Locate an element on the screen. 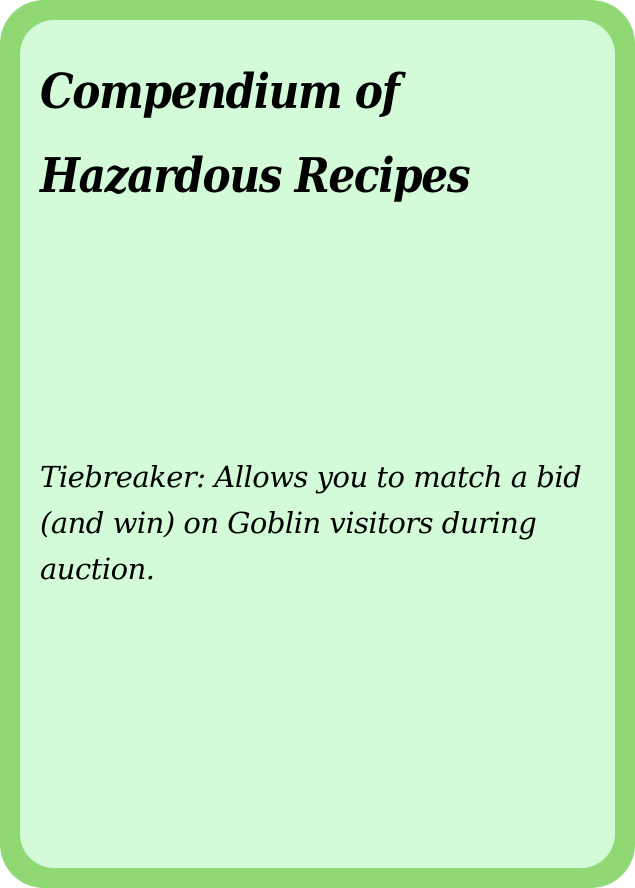  card-title: Compendium of Hazardous Recipes is located at coordinates (255, 134).